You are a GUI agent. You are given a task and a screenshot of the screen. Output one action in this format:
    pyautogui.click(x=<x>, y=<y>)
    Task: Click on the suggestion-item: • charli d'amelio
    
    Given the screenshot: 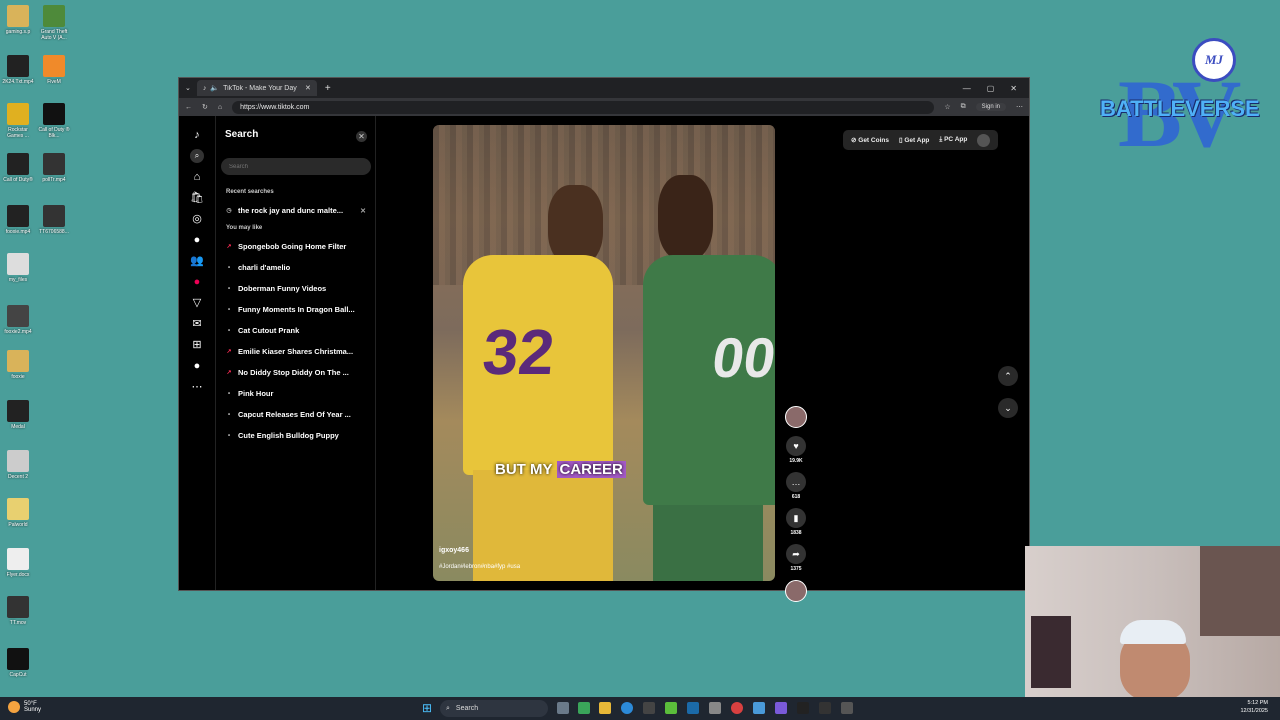 What is the action you would take?
    pyautogui.click(x=296, y=267)
    